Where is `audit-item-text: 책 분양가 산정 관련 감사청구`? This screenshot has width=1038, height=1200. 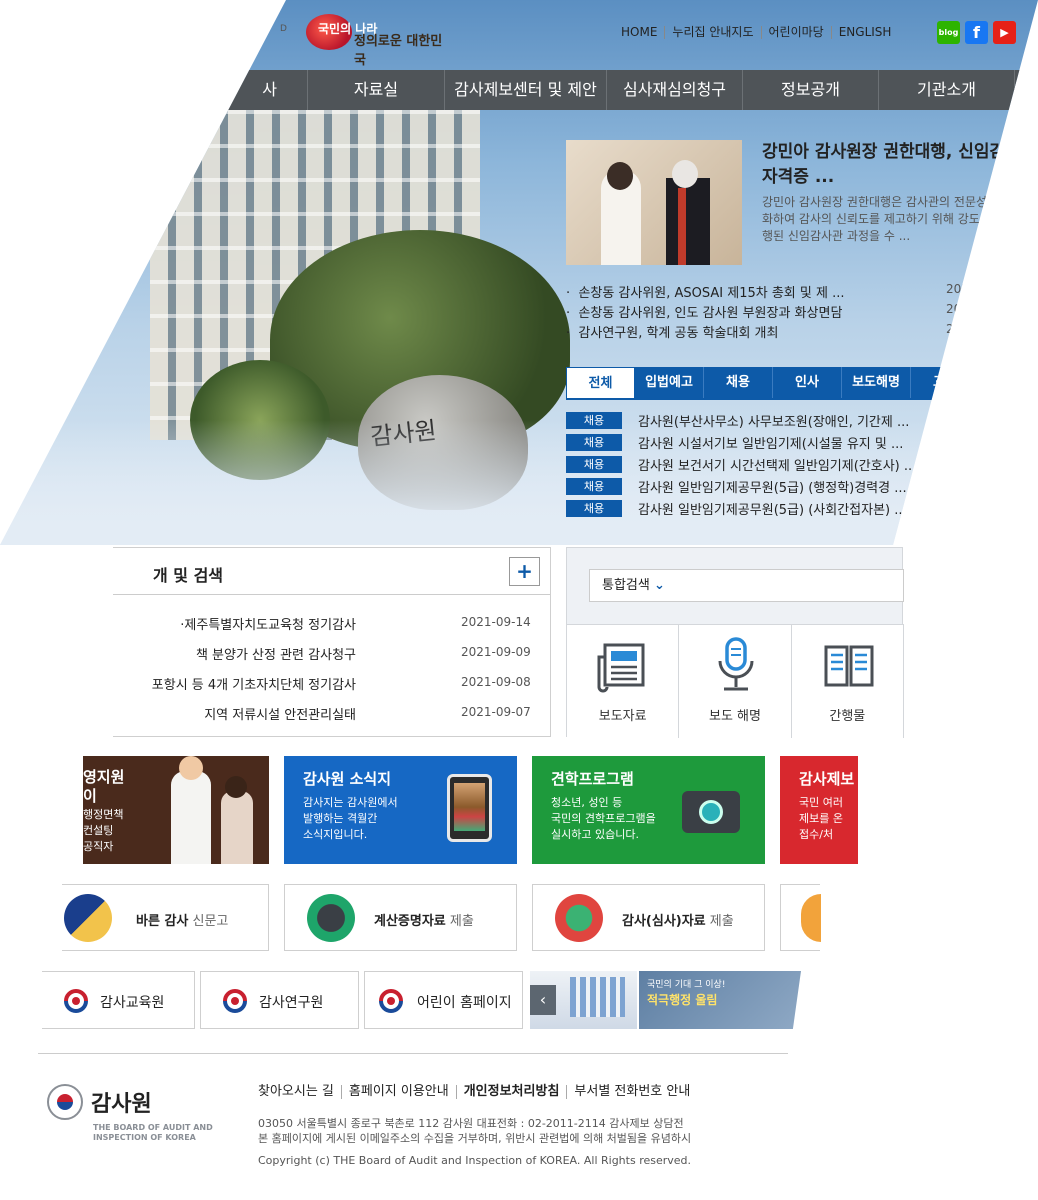 audit-item-text: 책 분양가 산정 관련 감사청구 is located at coordinates (275, 655).